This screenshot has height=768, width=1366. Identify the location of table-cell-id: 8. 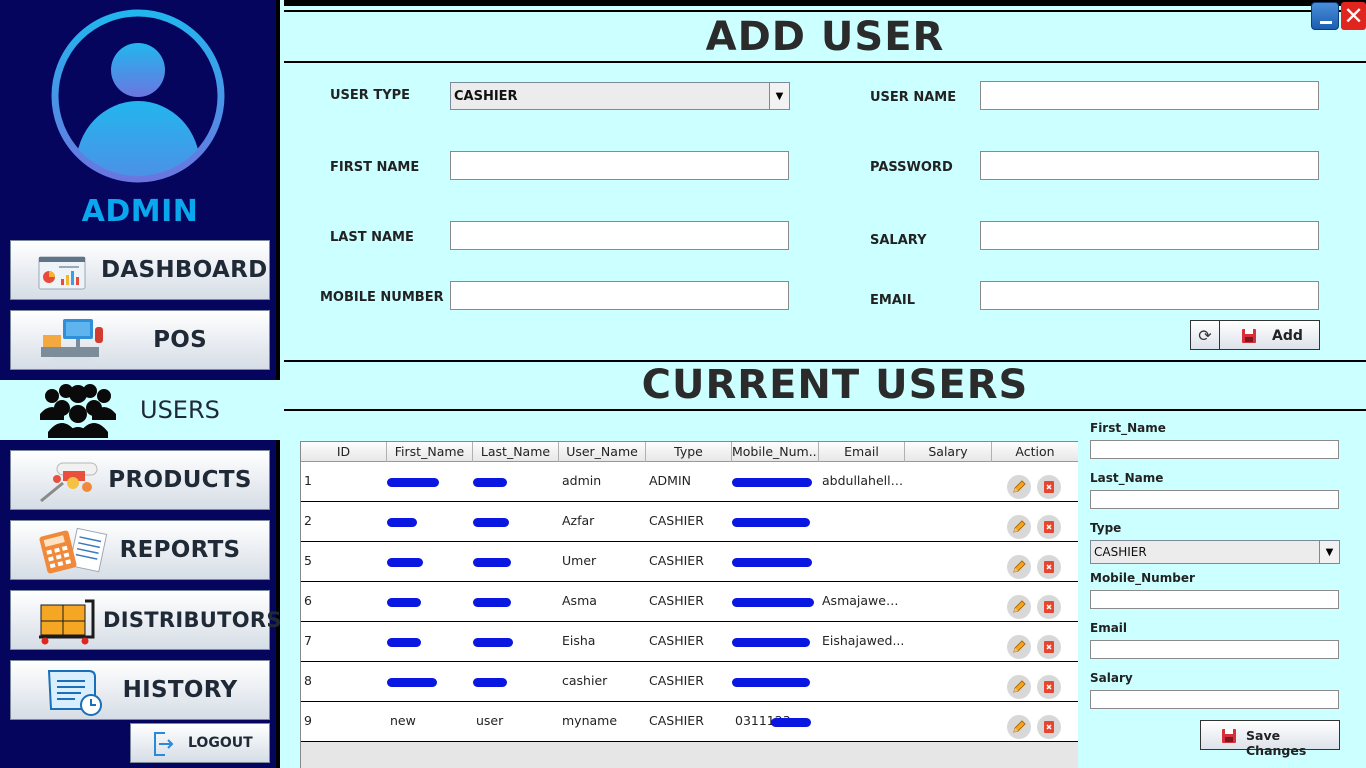
(308, 680).